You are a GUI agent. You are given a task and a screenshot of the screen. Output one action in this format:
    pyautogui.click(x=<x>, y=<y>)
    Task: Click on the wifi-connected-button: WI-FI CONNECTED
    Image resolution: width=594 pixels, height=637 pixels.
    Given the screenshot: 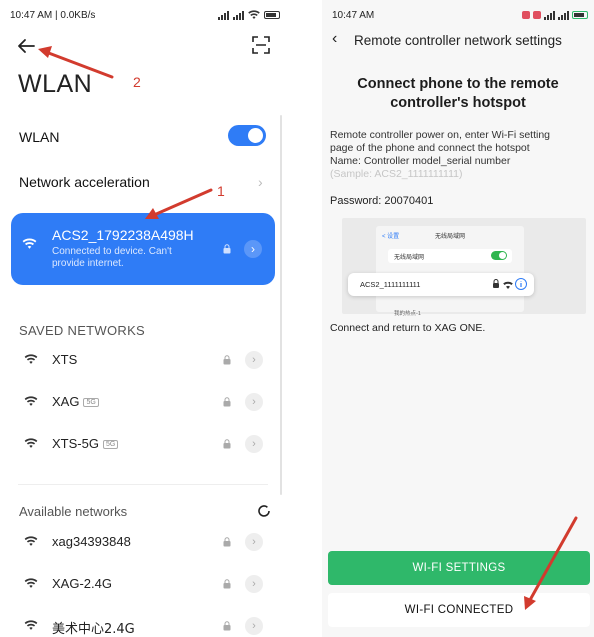 What is the action you would take?
    pyautogui.click(x=459, y=610)
    